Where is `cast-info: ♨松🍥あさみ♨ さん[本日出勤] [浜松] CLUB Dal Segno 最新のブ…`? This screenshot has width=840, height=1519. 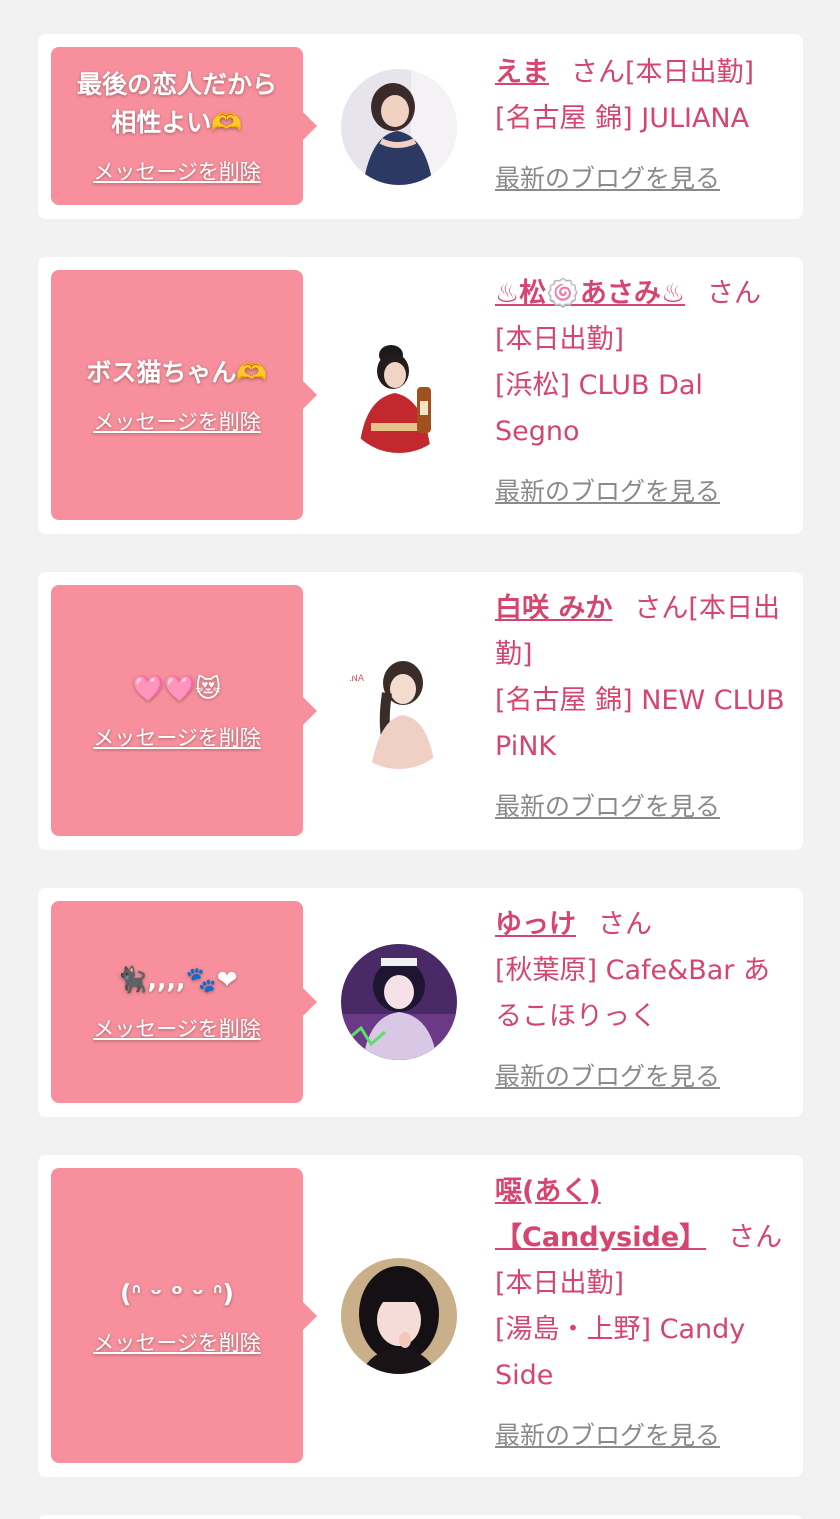 cast-info: ♨松🍥あさみ♨ さん[本日出勤] [浜松] CLUB Dal Segno 最新のブ… is located at coordinates (643, 393).